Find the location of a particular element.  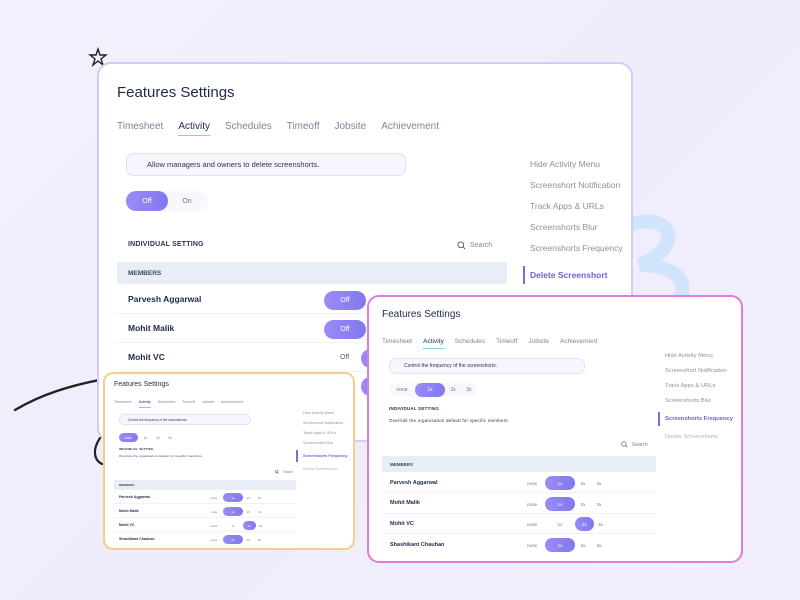

delete-screenshot-toggle: Off On is located at coordinates (167, 201).